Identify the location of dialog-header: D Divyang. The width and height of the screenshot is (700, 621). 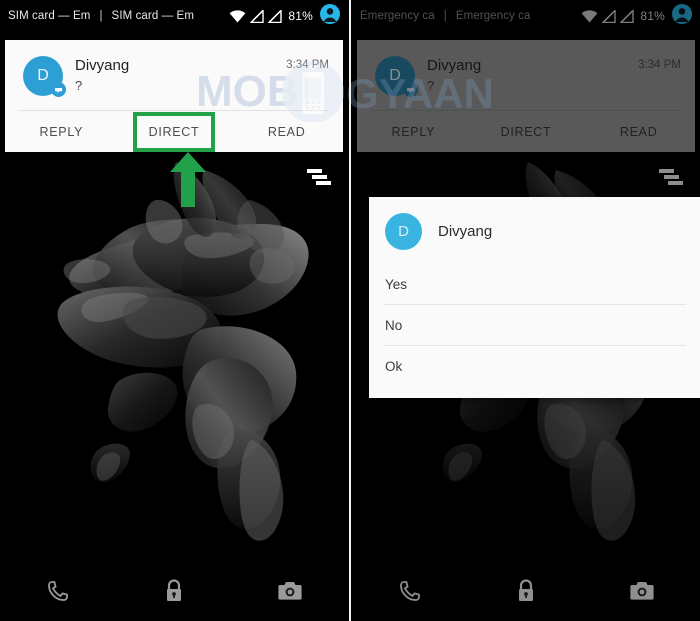
(534, 230).